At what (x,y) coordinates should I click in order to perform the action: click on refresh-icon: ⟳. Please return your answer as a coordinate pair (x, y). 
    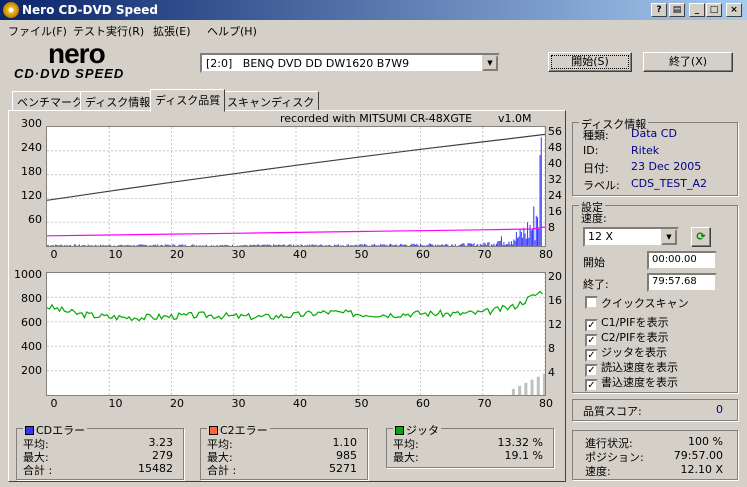
    Looking at the image, I should click on (701, 237).